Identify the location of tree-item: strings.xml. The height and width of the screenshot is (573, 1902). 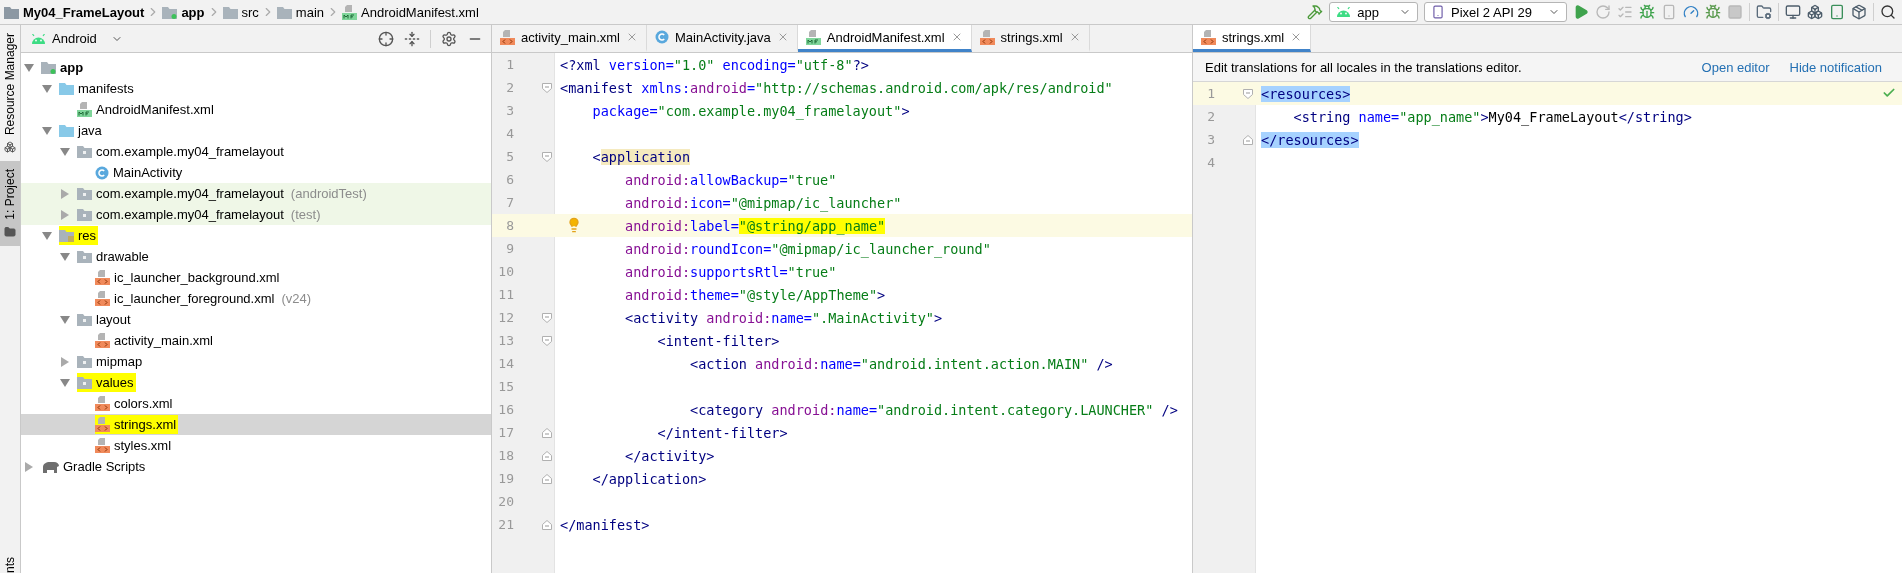
(256, 424).